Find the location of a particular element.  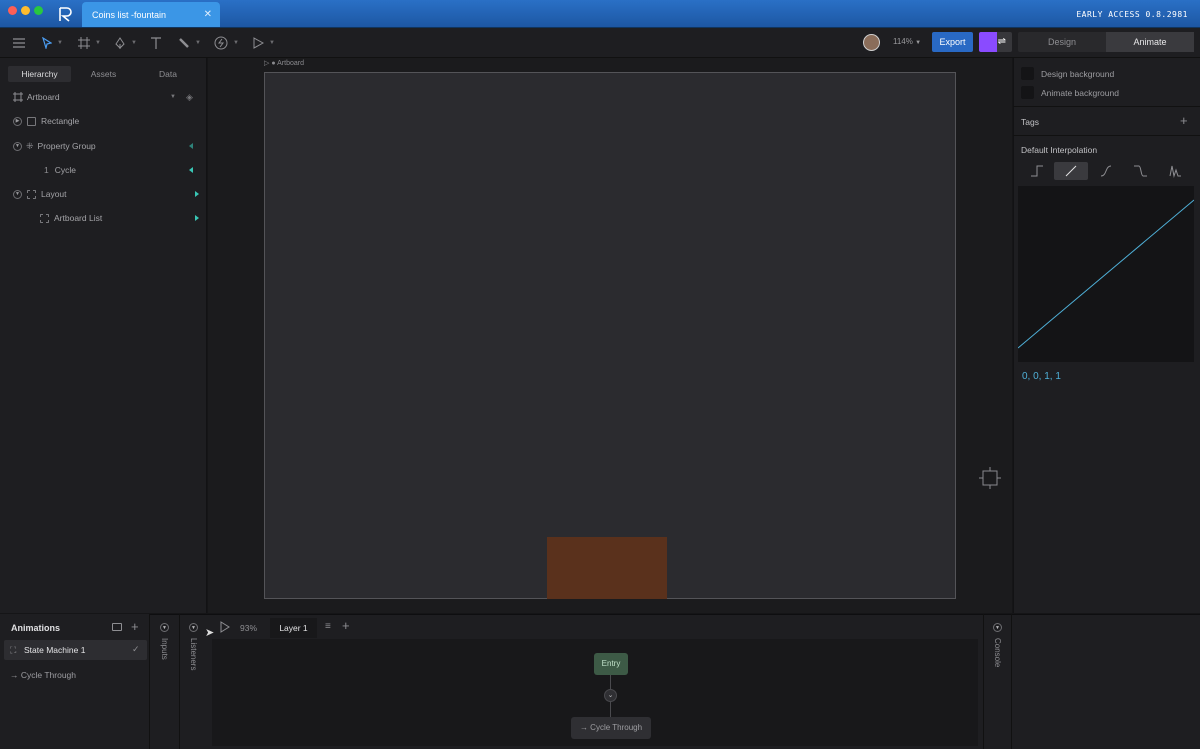

design-background-swatch is located at coordinates (1027, 73).